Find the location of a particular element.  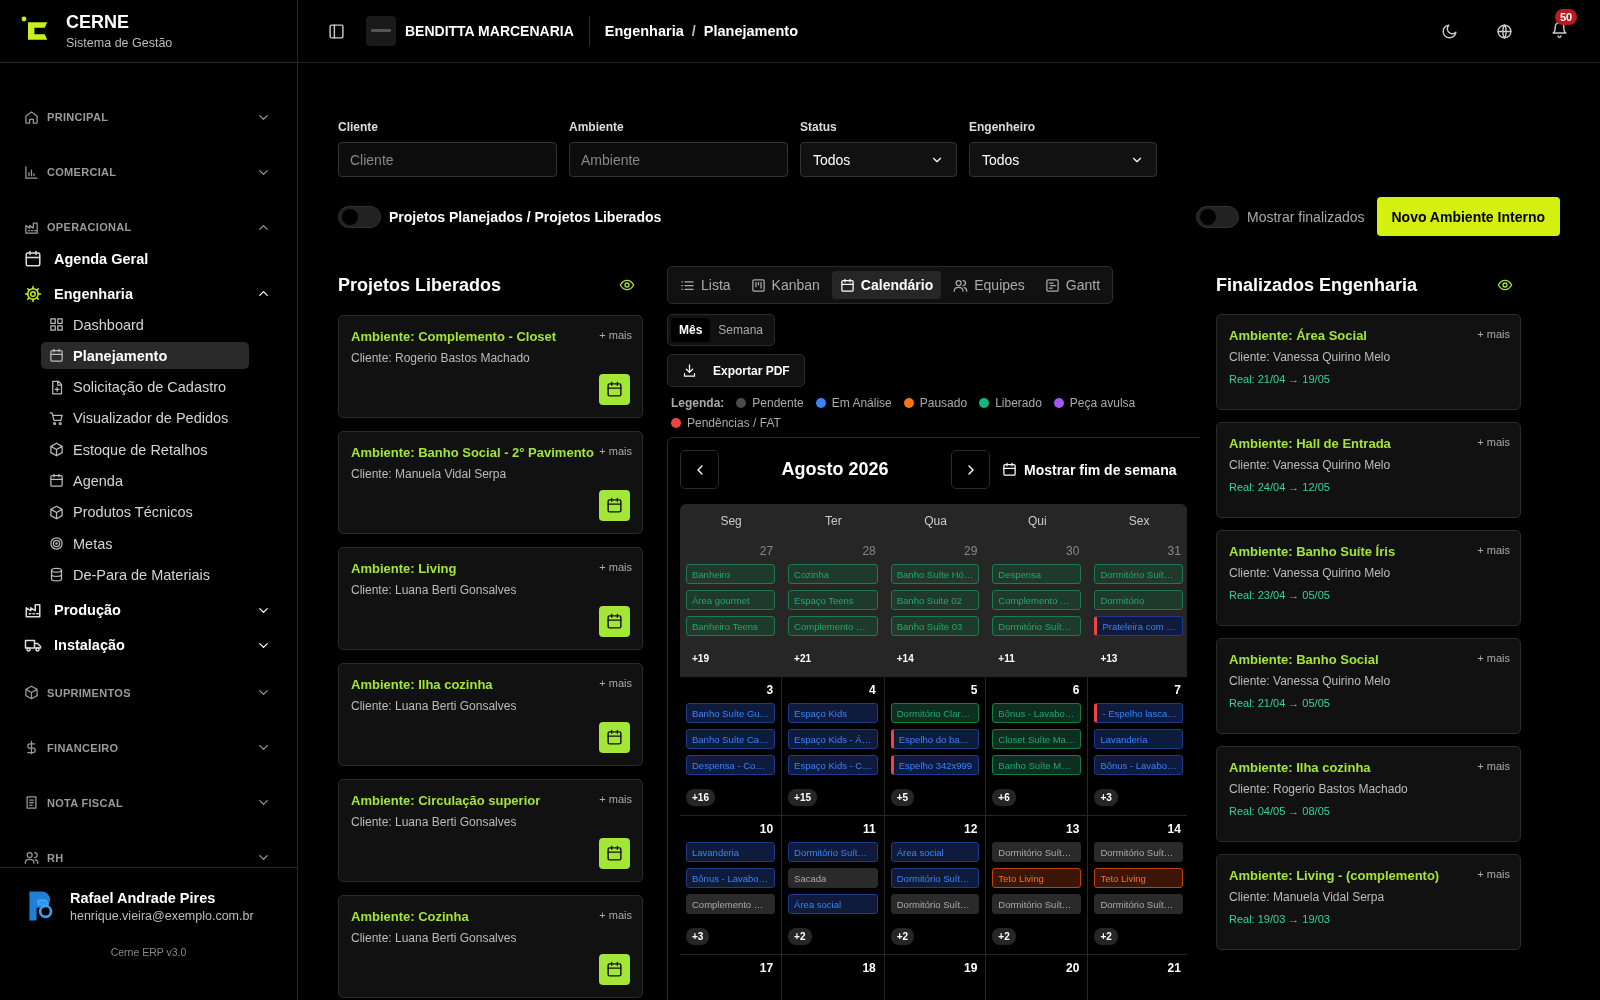

calendar-event: Dormitório is located at coordinates (1138, 600).